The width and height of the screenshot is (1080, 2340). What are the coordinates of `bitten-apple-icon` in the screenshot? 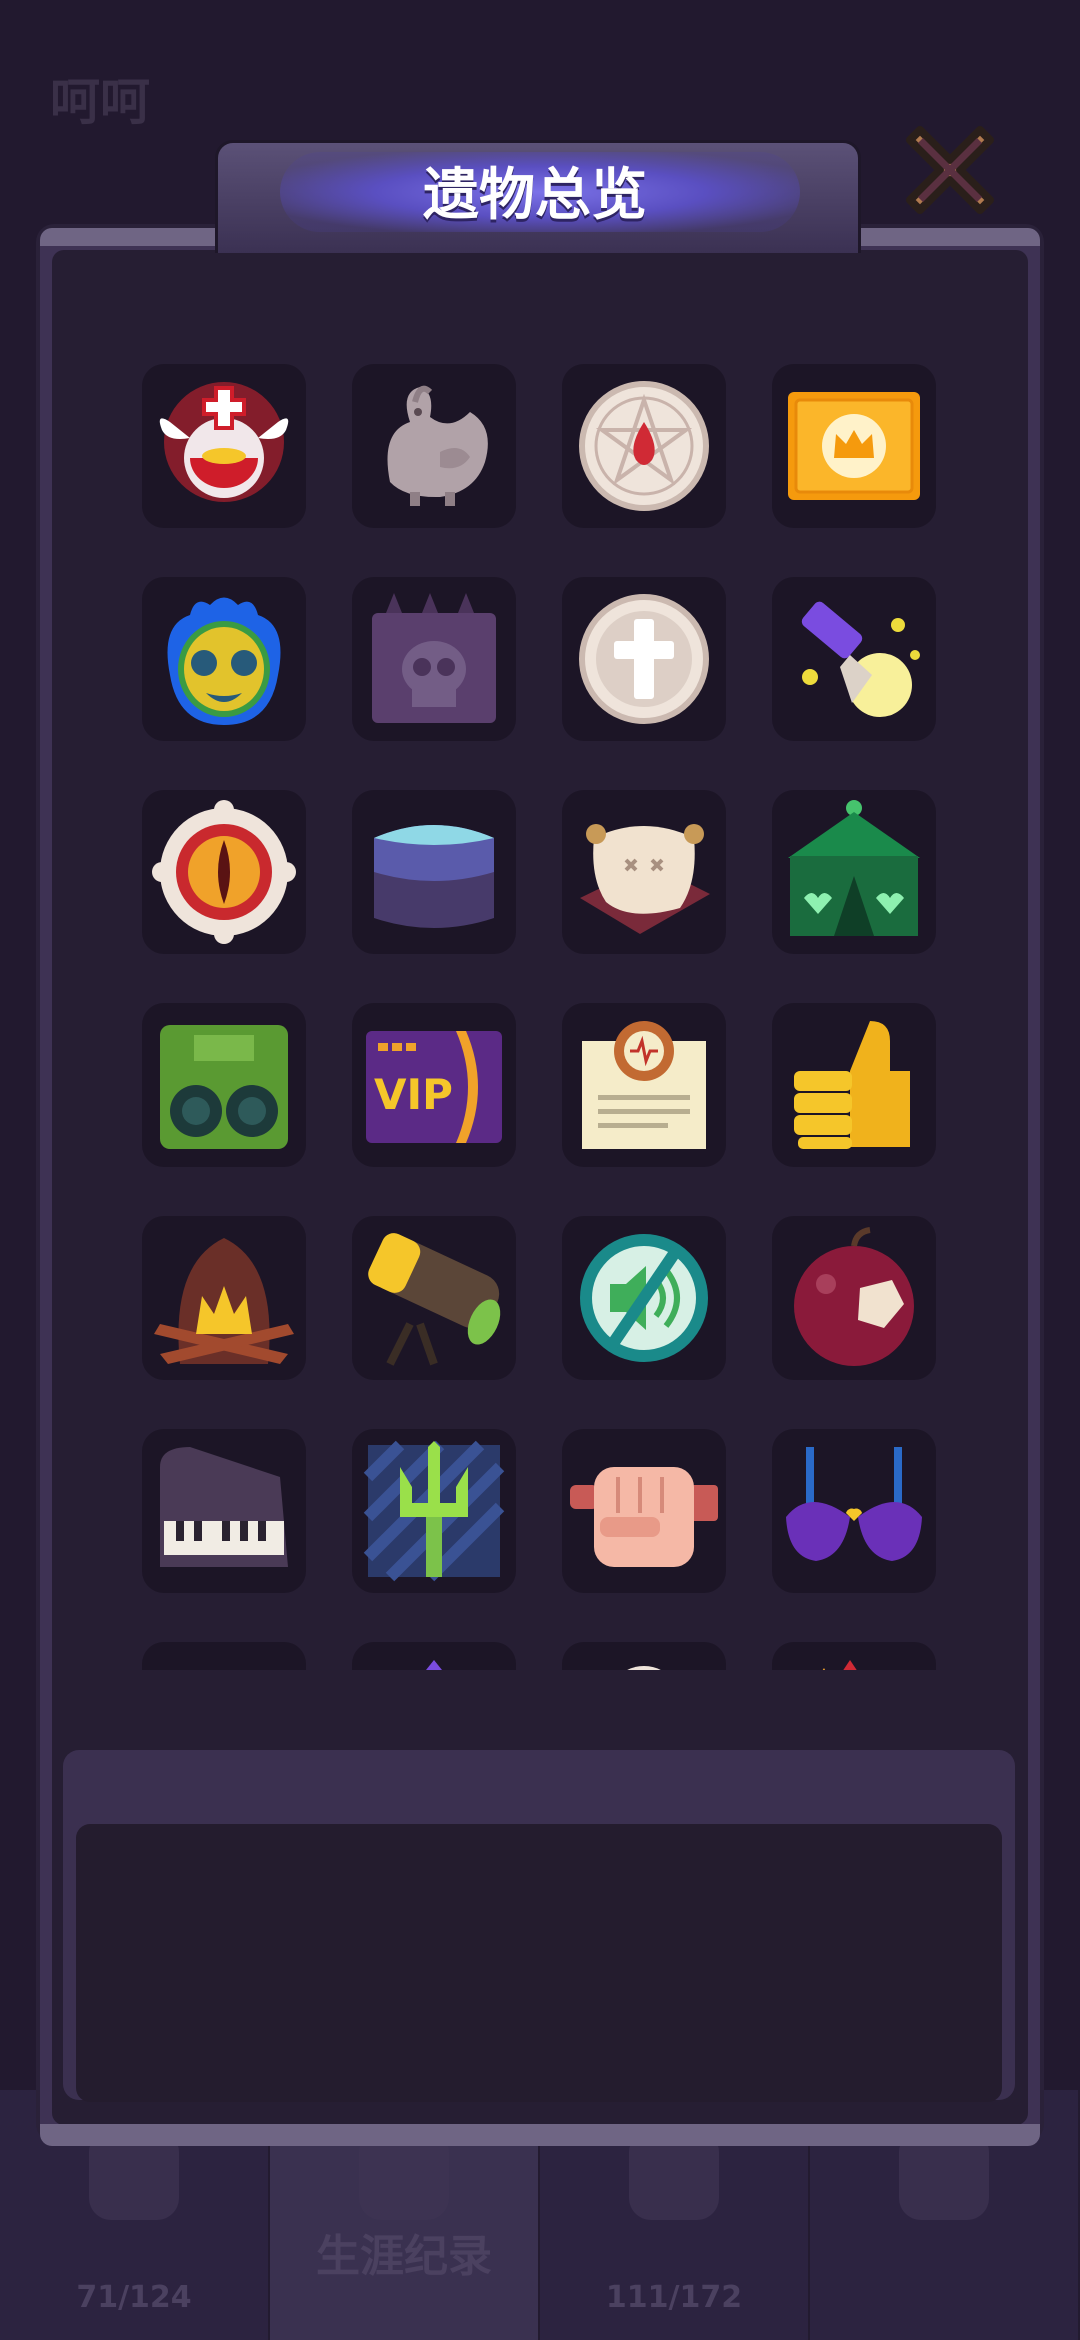 It's located at (854, 1296).